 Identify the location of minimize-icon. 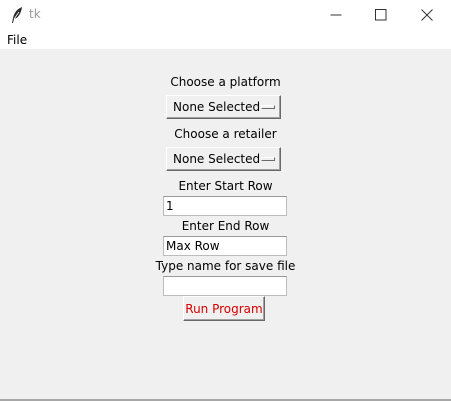
(336, 15).